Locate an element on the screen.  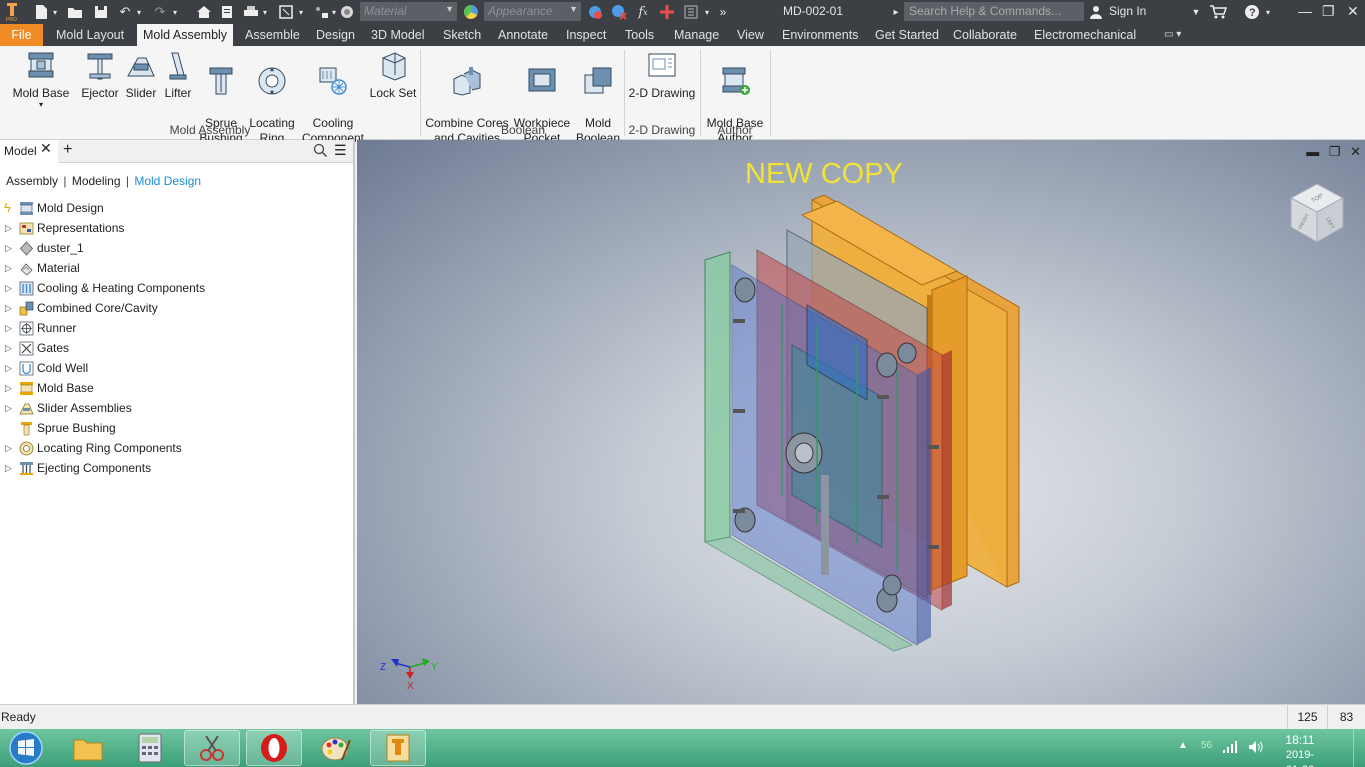
drawing-button: 2-D Drawing is located at coordinates (662, 75).